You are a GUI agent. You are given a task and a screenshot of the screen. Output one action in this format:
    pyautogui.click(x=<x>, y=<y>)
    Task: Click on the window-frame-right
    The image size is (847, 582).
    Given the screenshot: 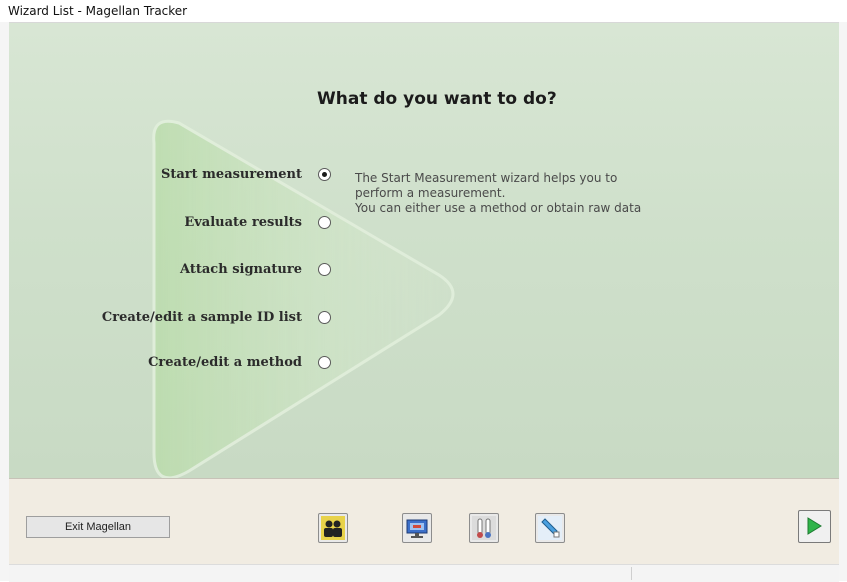 What is the action you would take?
    pyautogui.click(x=843, y=301)
    